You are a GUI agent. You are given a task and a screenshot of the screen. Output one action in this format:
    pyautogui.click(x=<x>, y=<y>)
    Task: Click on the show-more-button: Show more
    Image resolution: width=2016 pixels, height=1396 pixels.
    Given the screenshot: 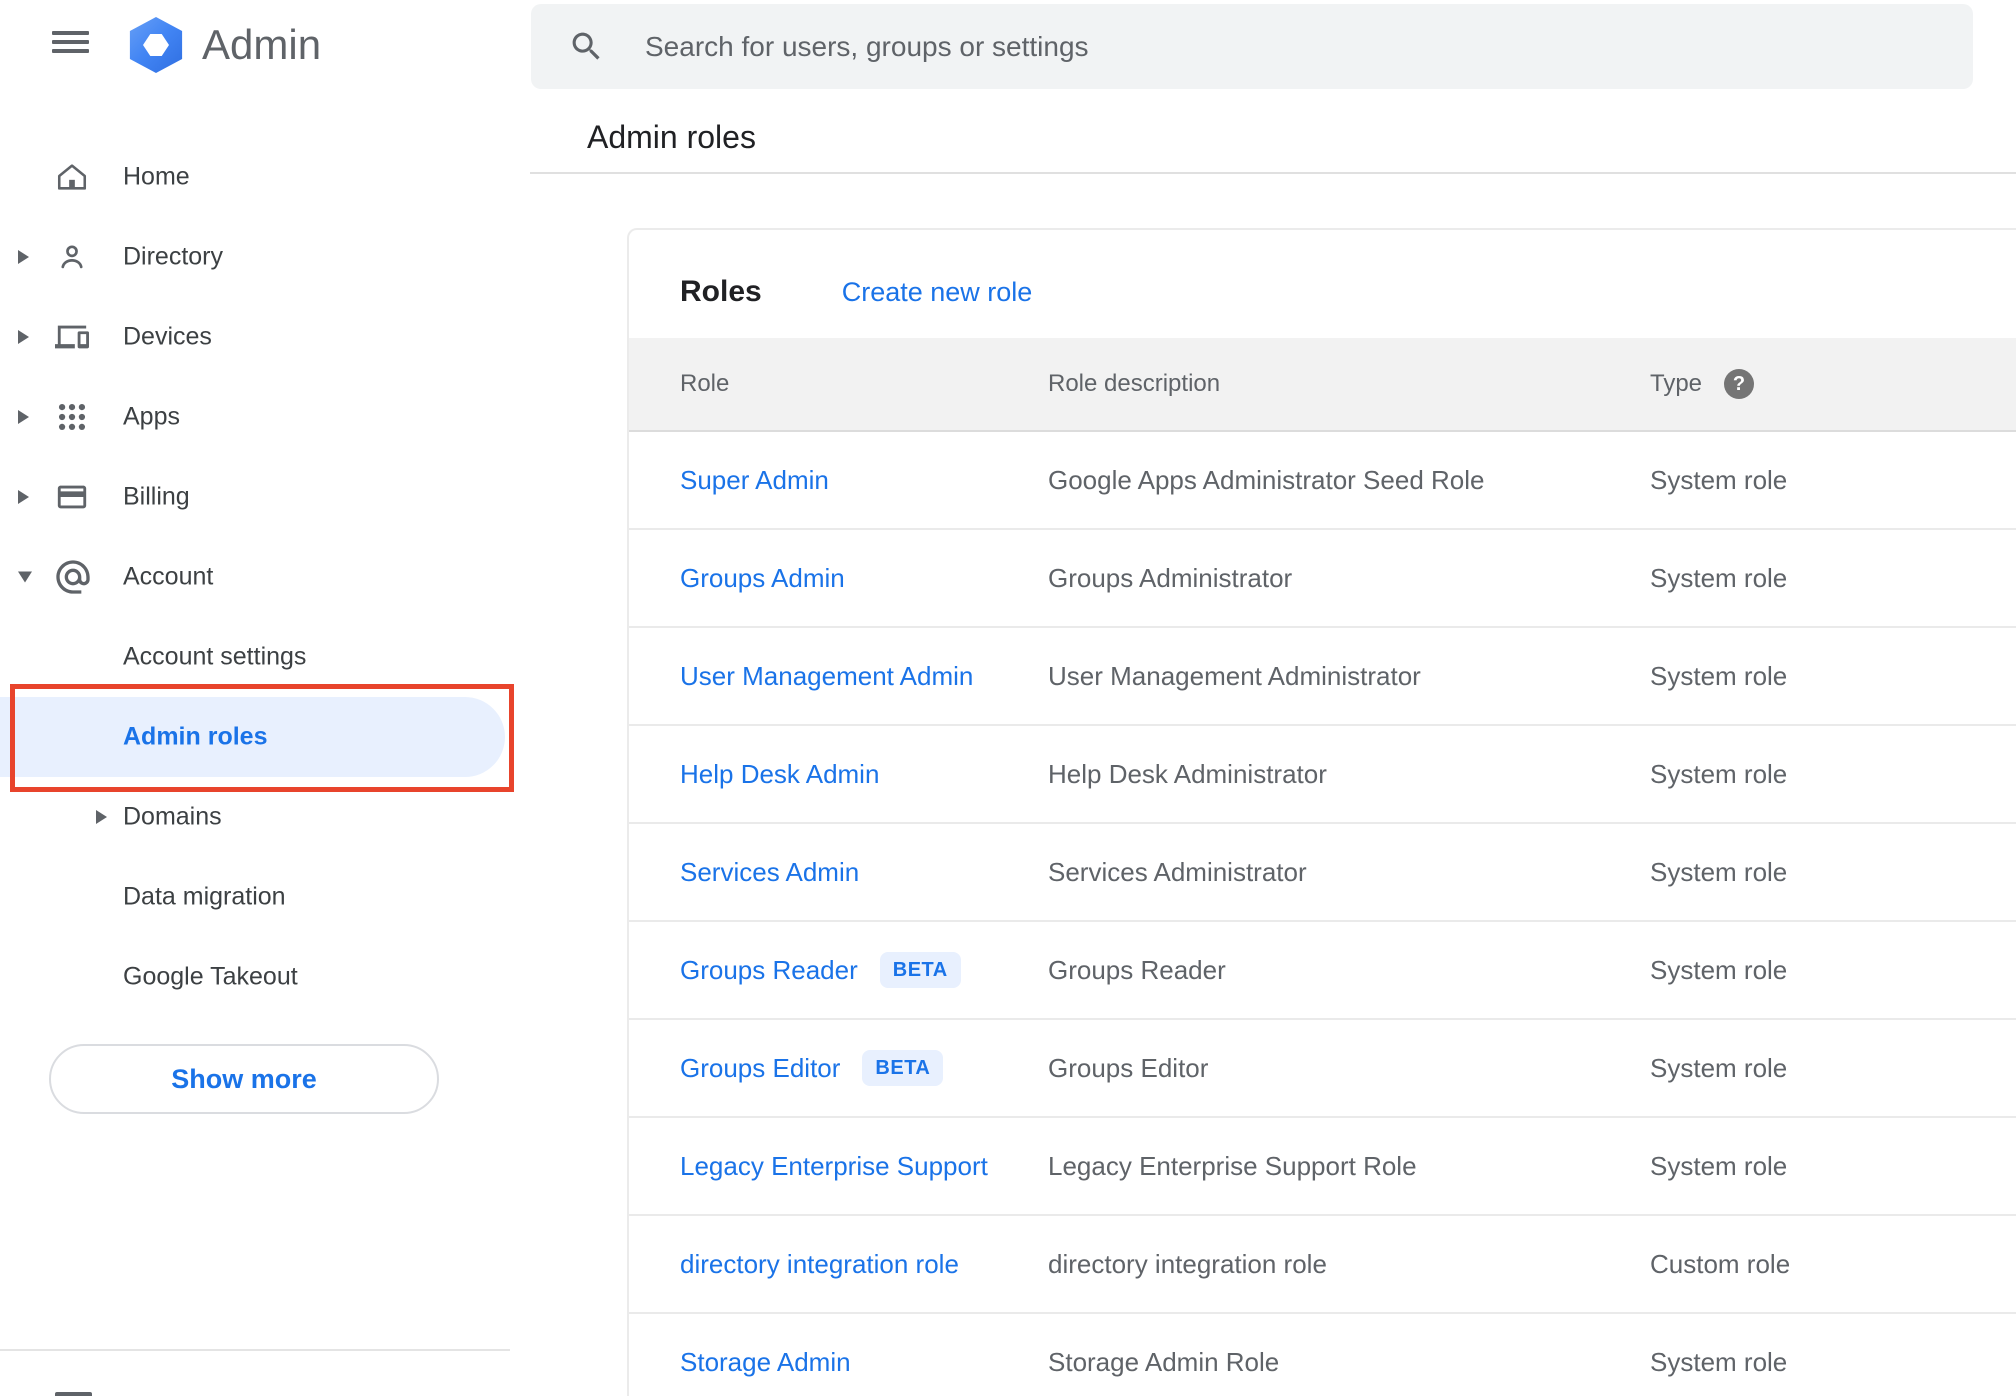 What is the action you would take?
    pyautogui.click(x=244, y=1079)
    